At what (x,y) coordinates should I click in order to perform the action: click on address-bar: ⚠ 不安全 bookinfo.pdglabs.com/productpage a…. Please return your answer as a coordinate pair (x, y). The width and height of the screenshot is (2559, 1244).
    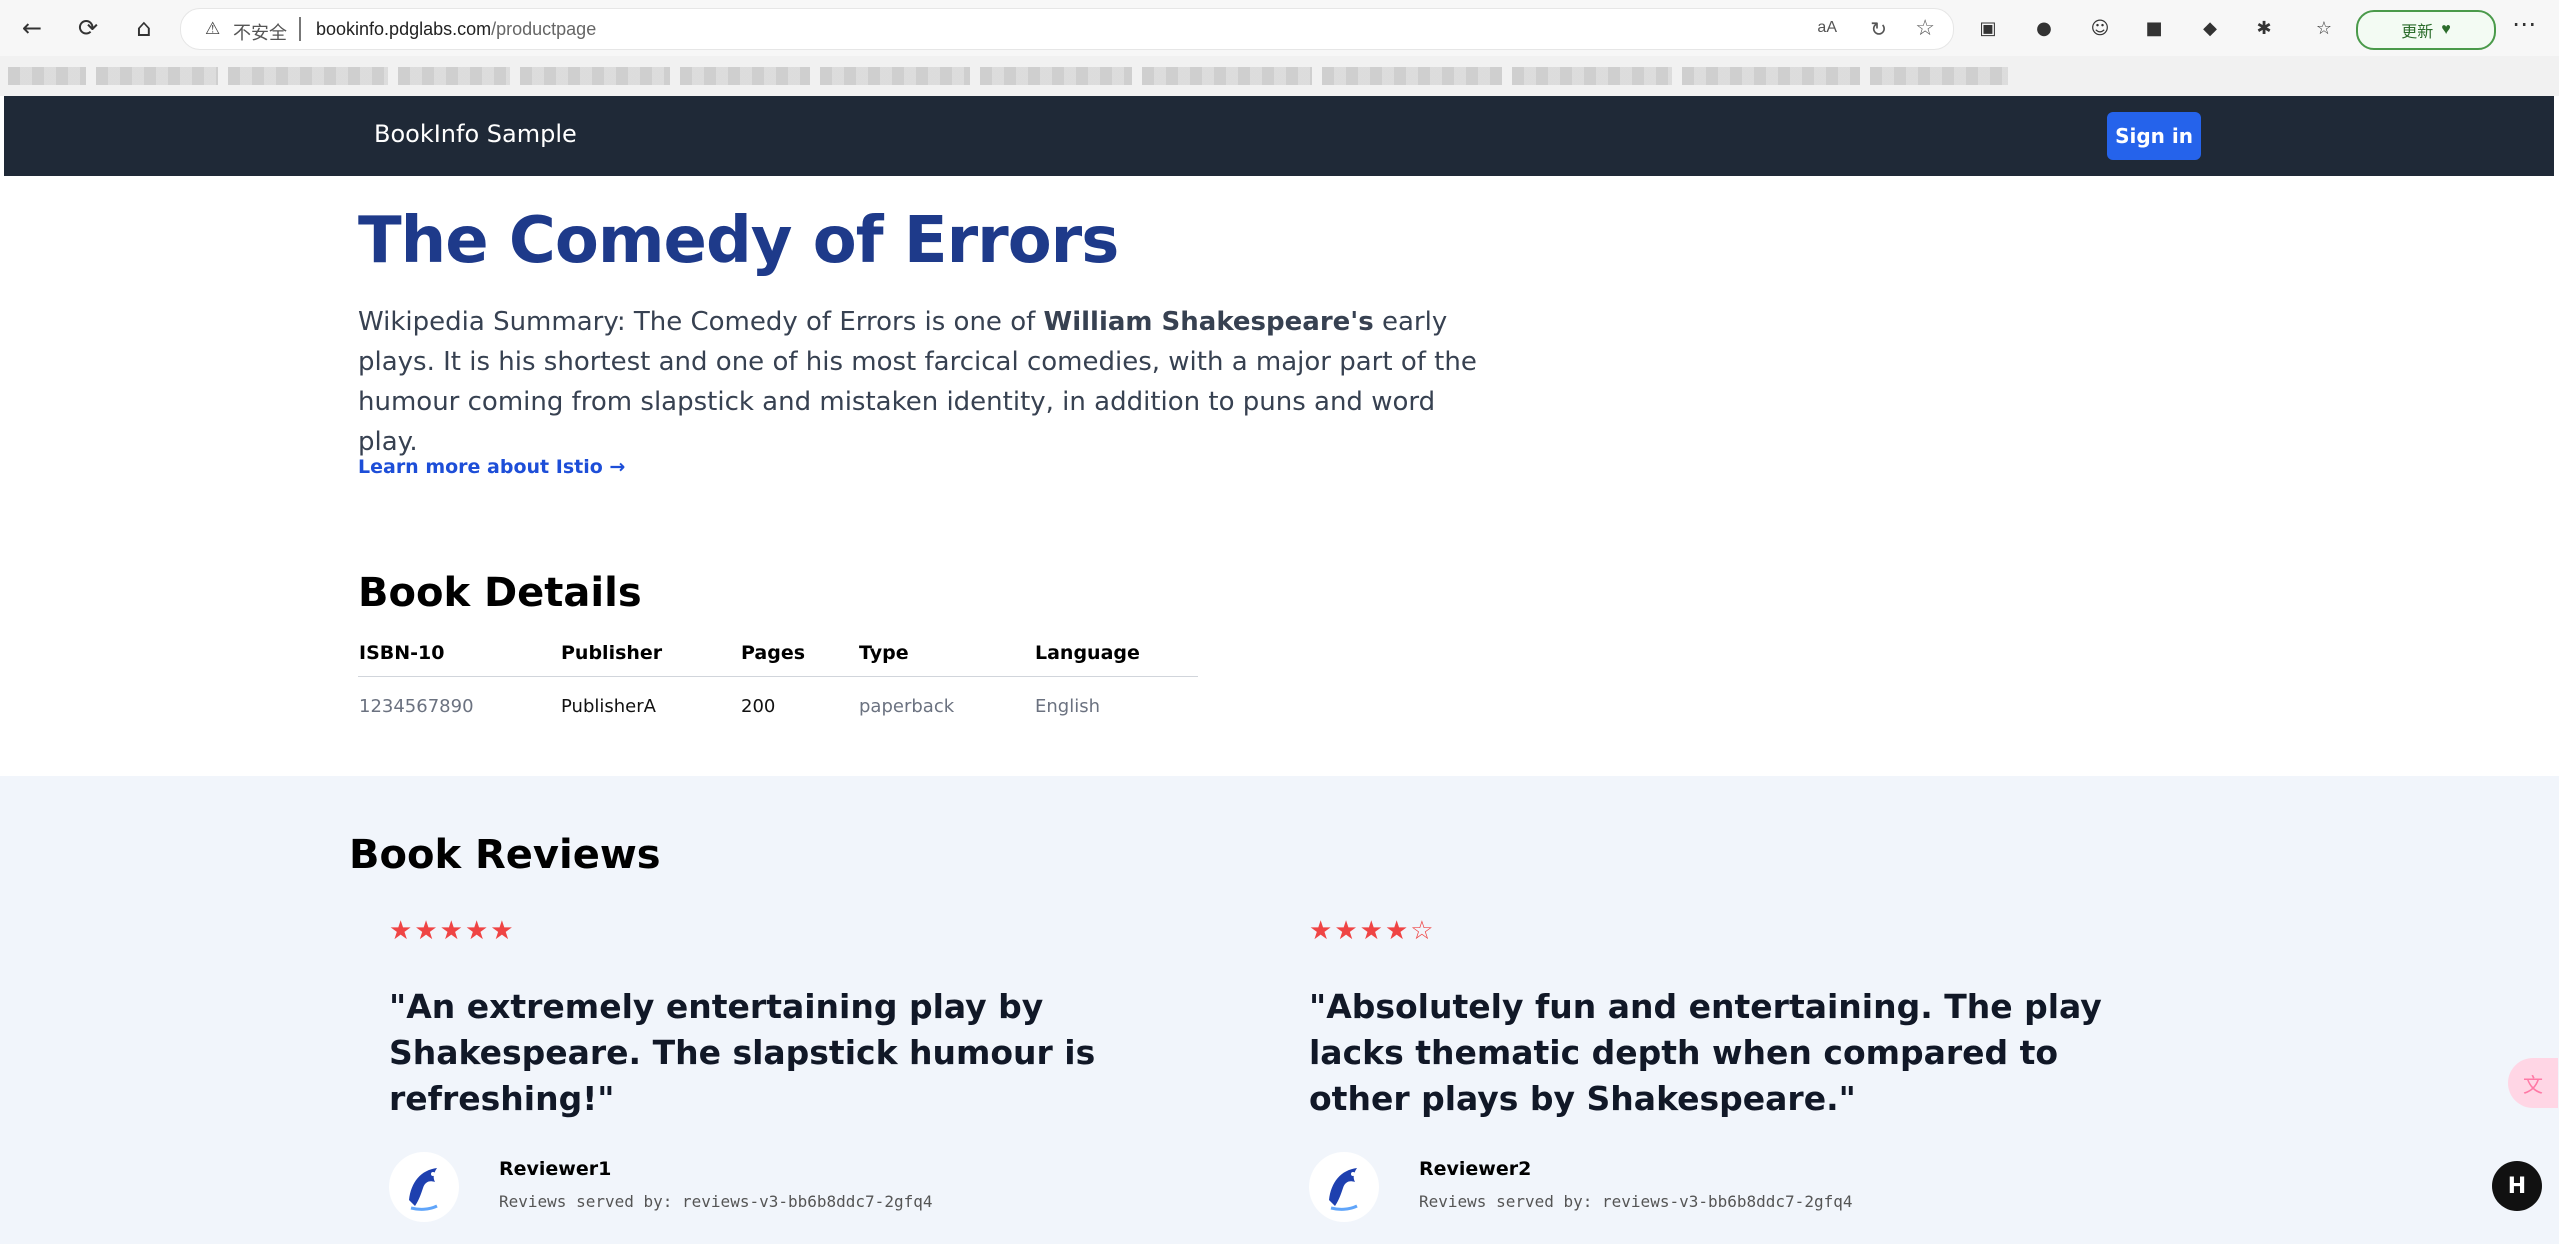
    Looking at the image, I should click on (1067, 29).